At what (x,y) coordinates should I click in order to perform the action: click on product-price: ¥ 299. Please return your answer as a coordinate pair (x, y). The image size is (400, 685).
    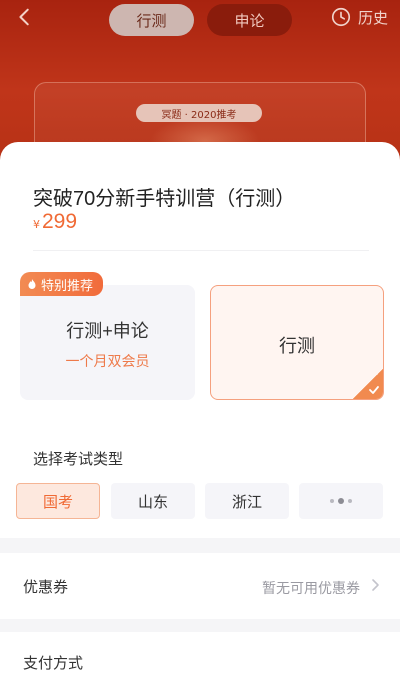
    Looking at the image, I should click on (55, 222).